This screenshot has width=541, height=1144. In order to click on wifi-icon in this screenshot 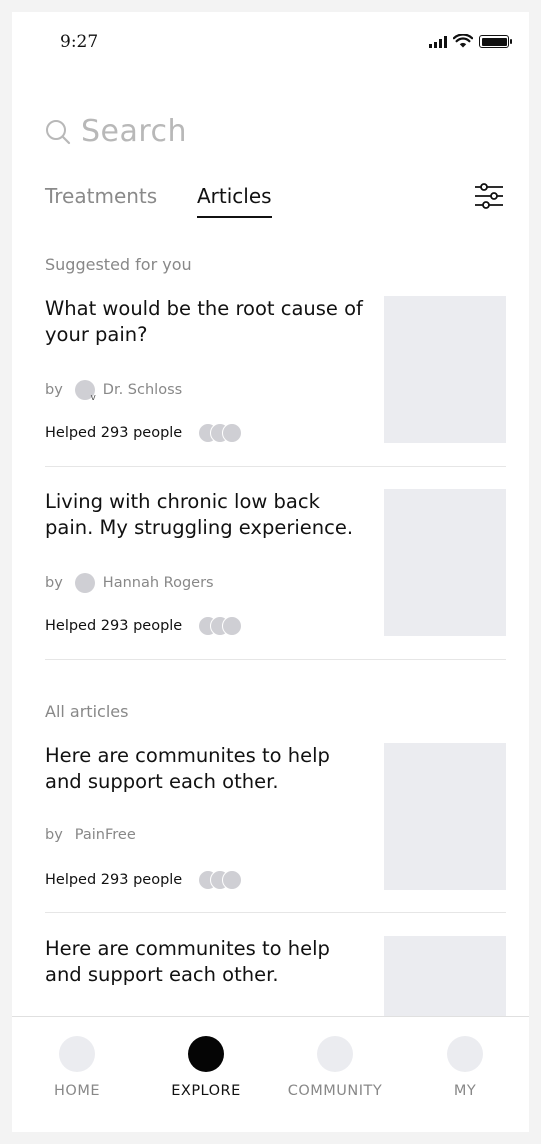, I will do `click(463, 41)`.